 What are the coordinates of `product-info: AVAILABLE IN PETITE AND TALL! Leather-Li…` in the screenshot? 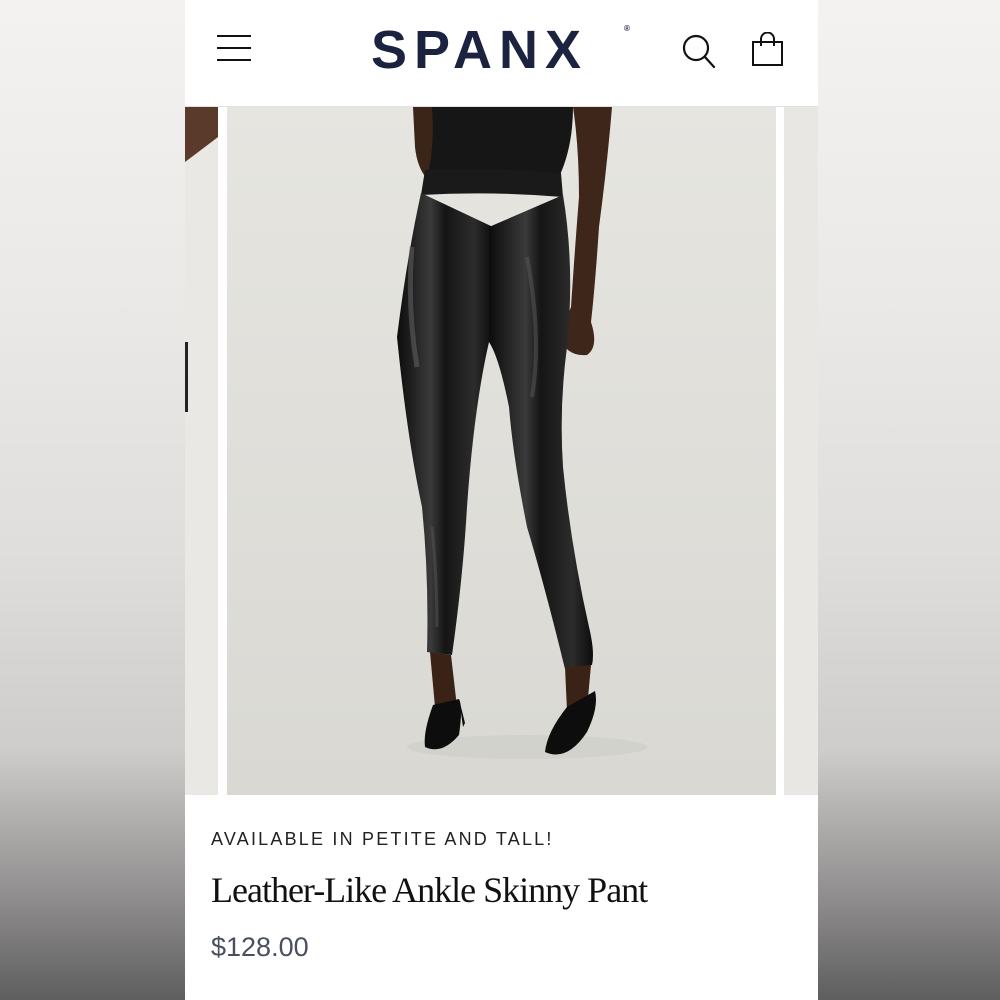 It's located at (501, 897).